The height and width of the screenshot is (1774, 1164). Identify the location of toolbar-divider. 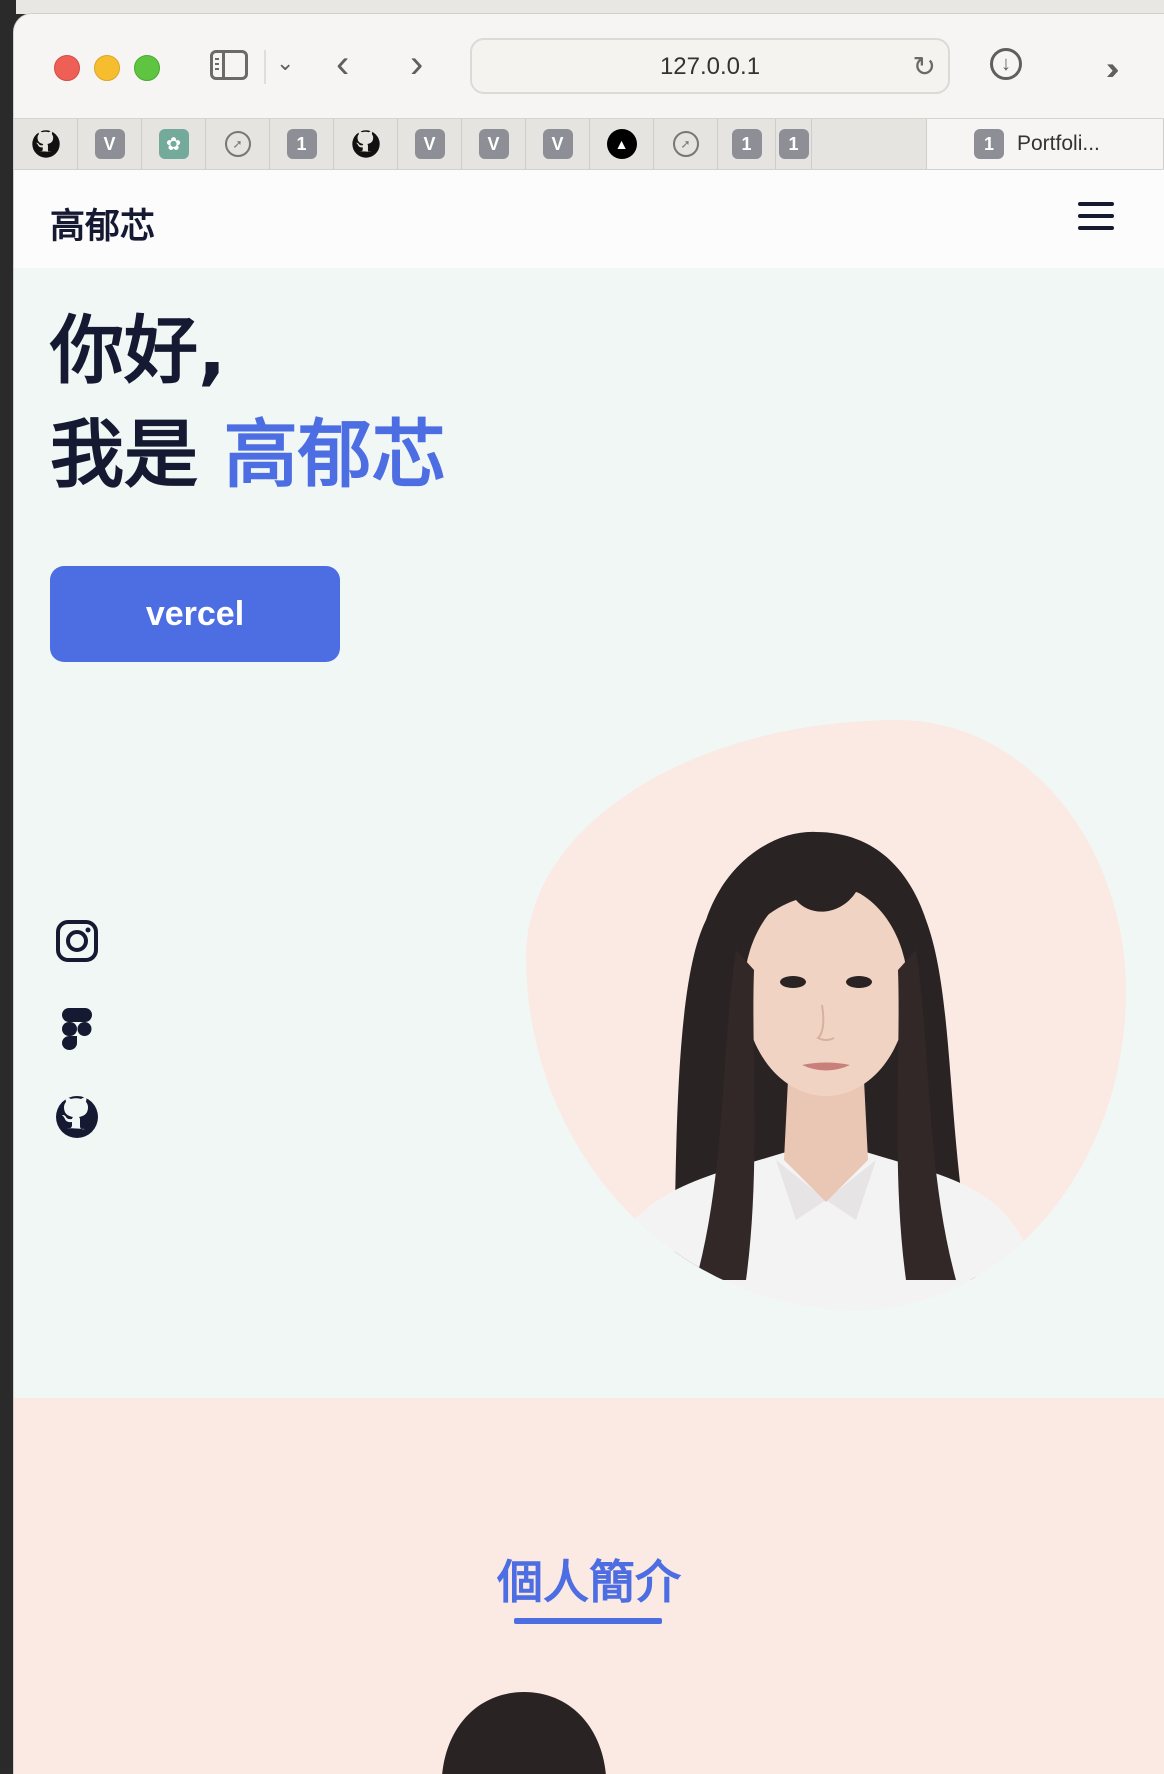
(265, 67).